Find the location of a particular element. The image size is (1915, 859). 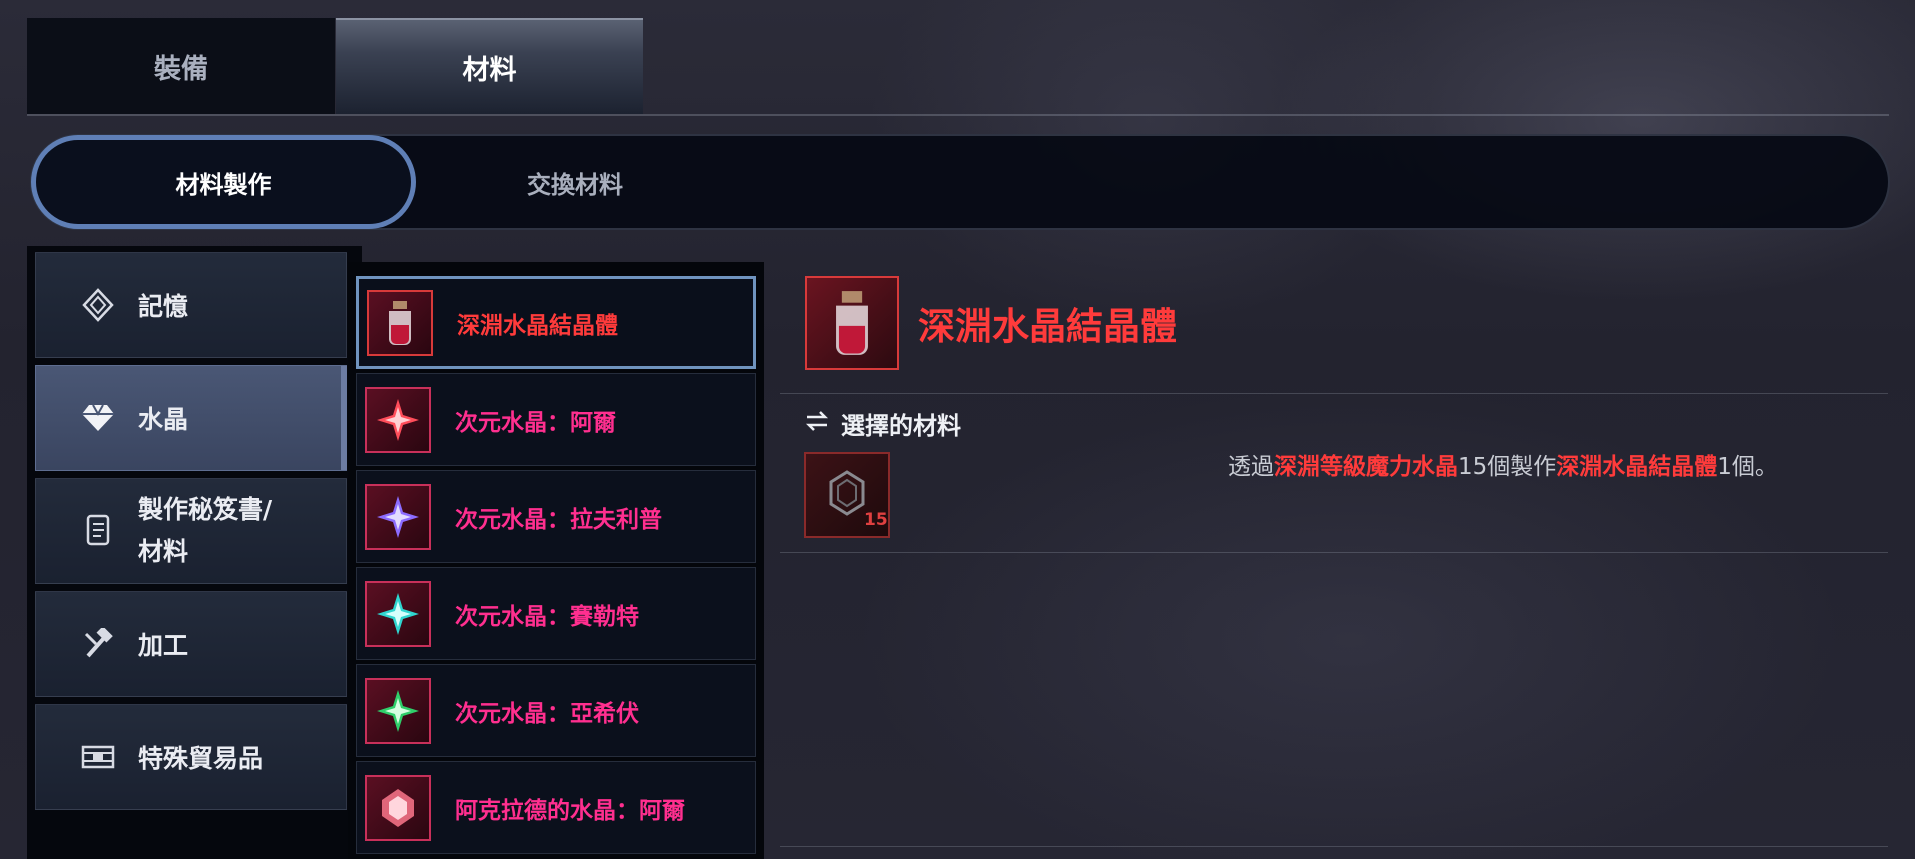

material-name: 次元水晶：亞希伏 is located at coordinates (547, 713).